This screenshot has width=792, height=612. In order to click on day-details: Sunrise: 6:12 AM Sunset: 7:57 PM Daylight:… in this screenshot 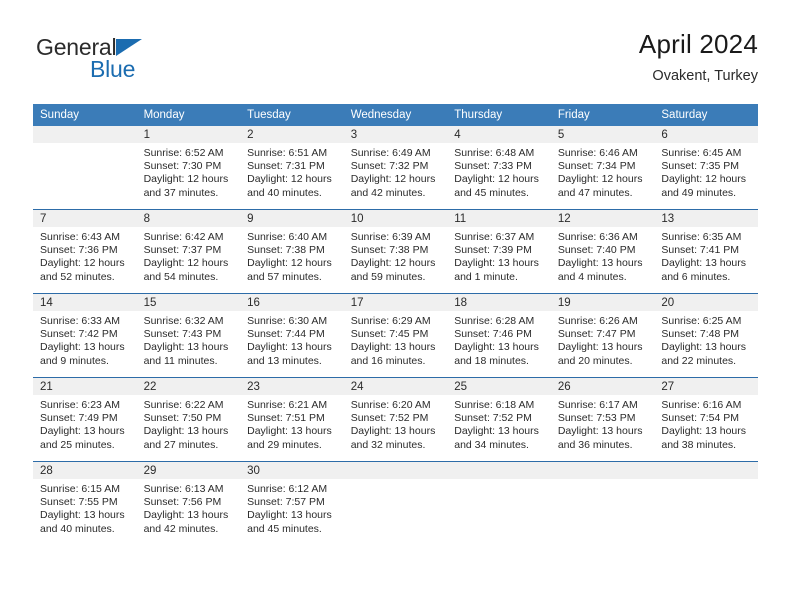, I will do `click(292, 507)`.